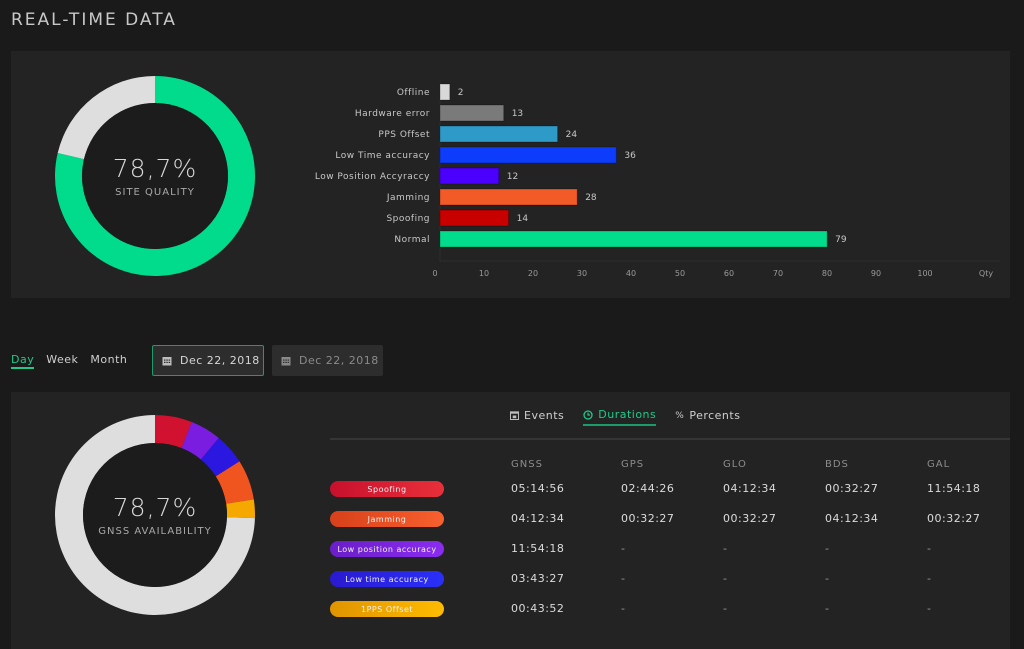 This screenshot has height=649, width=1024. What do you see at coordinates (954, 518) in the screenshot?
I see `table-cell-gal: 00:32:27` at bounding box center [954, 518].